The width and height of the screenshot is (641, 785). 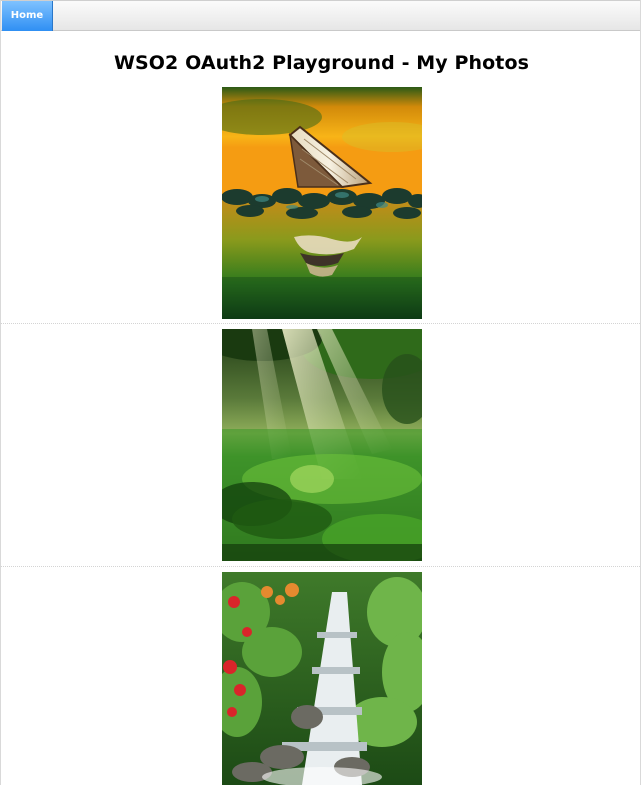 What do you see at coordinates (322, 678) in the screenshot?
I see `jungle-waterfall-photo` at bounding box center [322, 678].